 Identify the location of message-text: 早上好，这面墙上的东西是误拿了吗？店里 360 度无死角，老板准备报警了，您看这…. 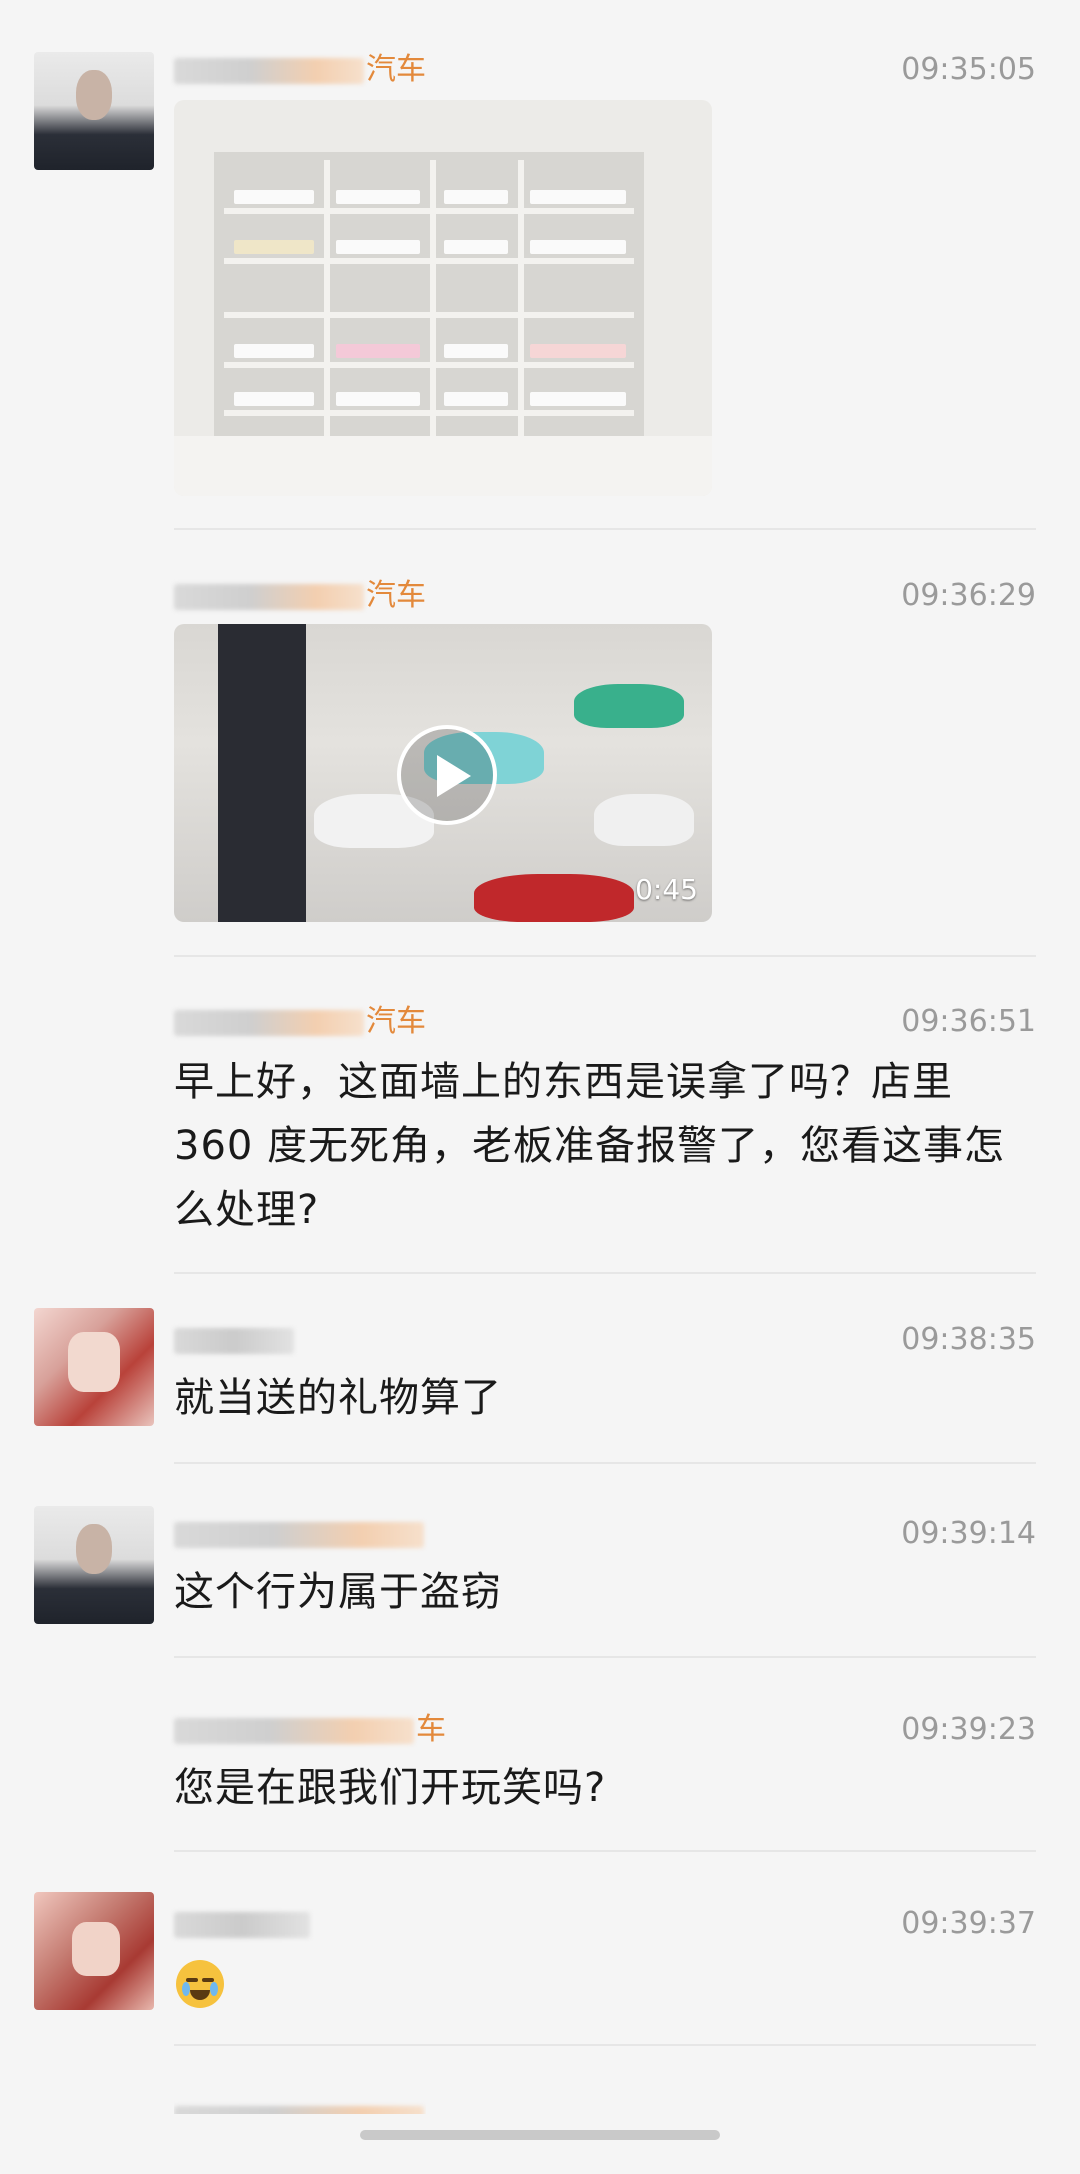
(590, 1146).